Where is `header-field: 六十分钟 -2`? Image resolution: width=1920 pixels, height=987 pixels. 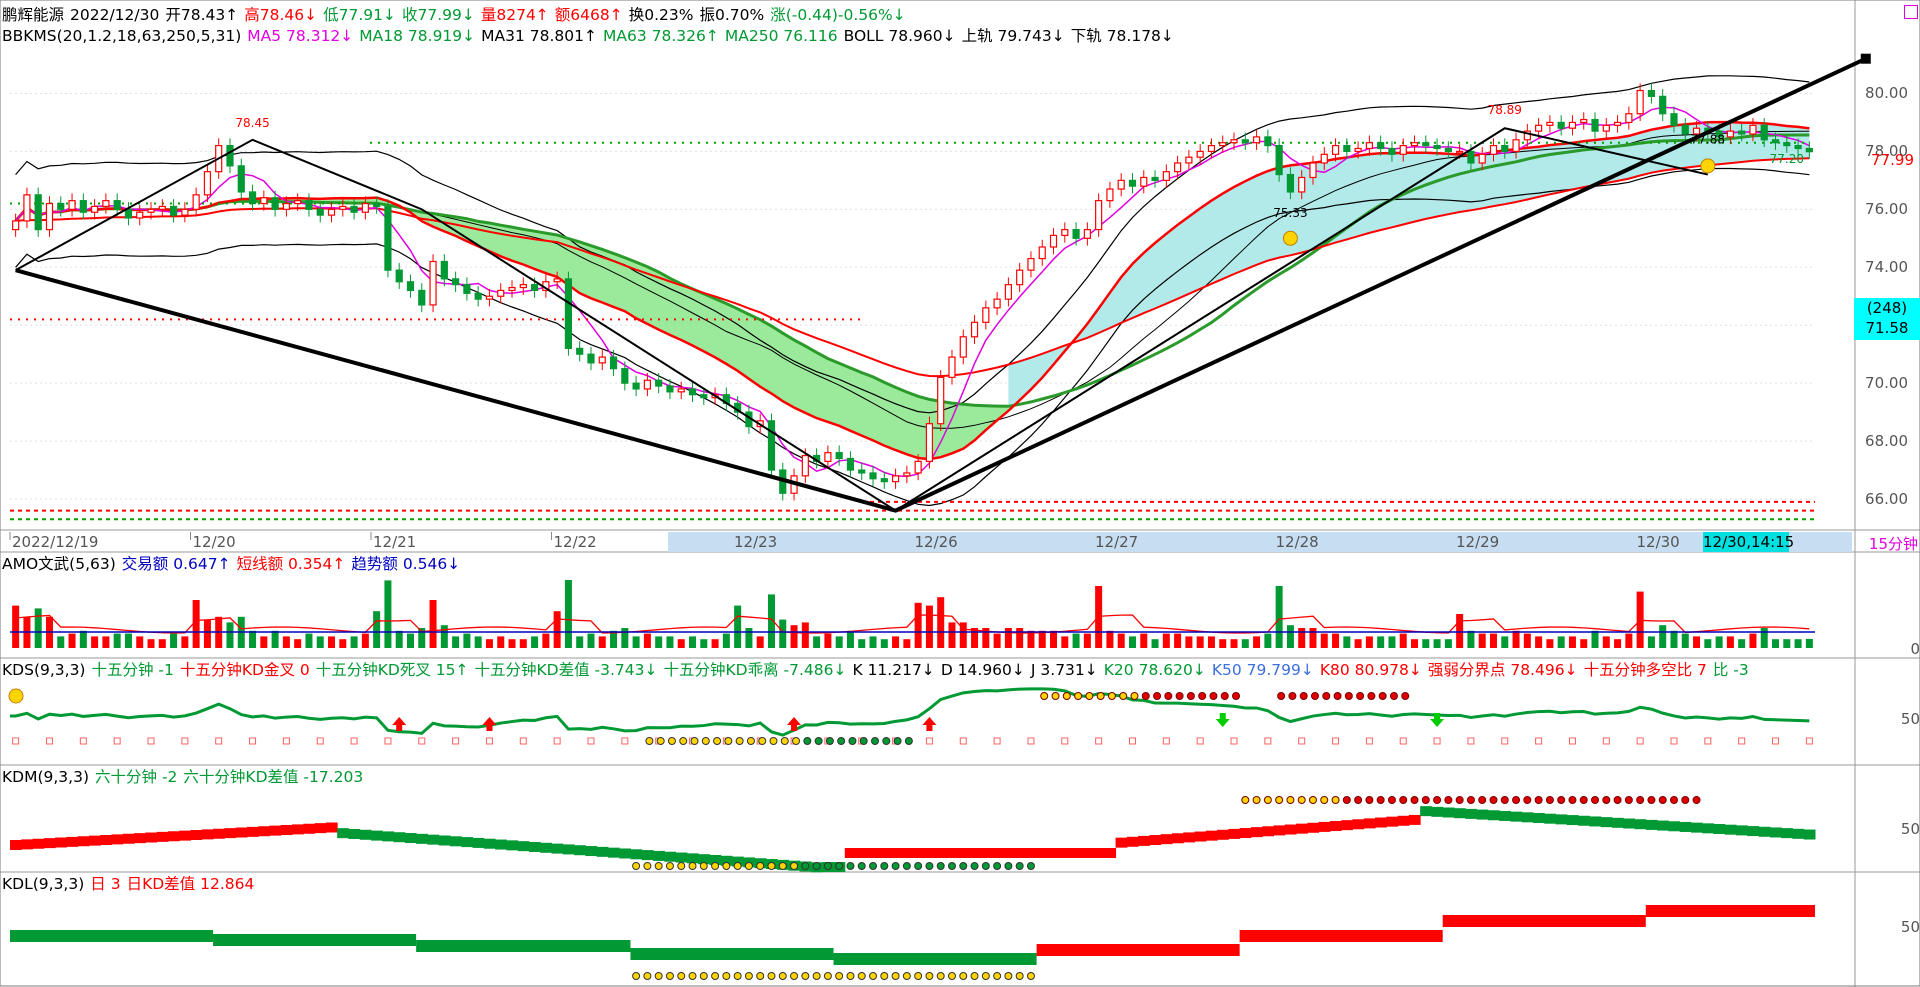
header-field: 六十分钟 -2 is located at coordinates (136, 777).